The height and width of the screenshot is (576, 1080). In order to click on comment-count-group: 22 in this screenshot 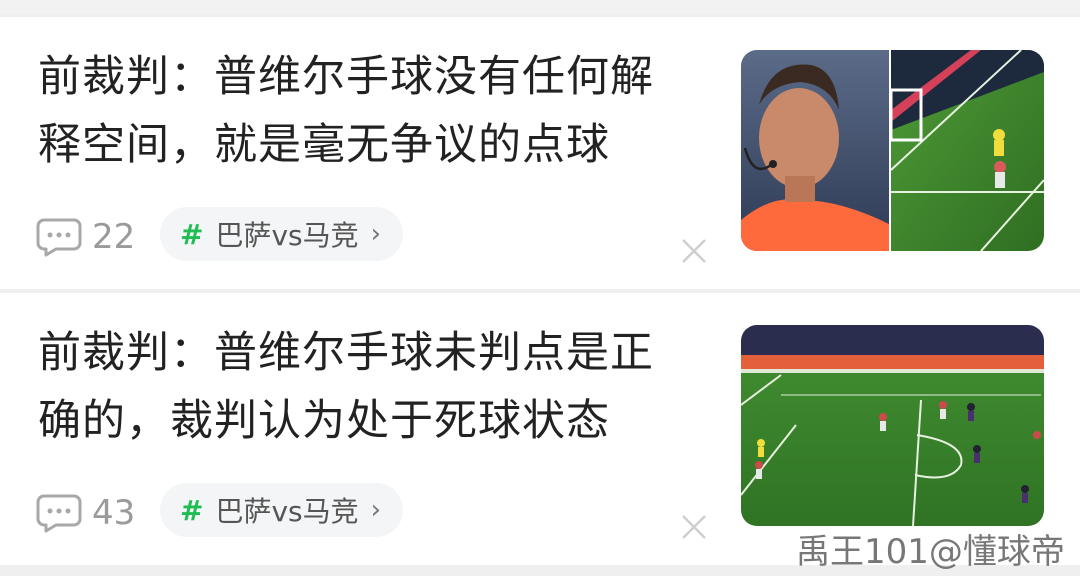, I will do `click(85, 237)`.